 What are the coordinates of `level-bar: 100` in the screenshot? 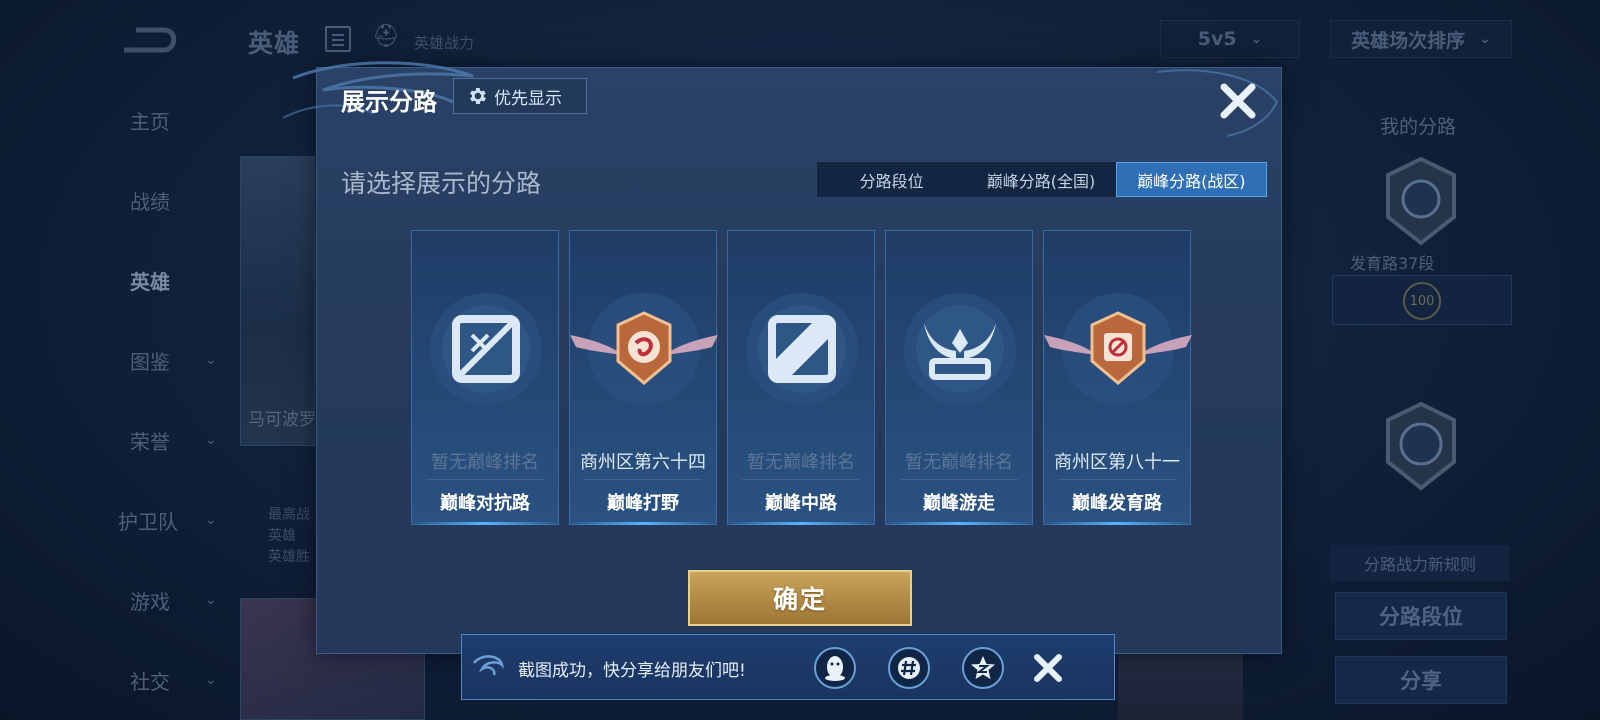 It's located at (1422, 300).